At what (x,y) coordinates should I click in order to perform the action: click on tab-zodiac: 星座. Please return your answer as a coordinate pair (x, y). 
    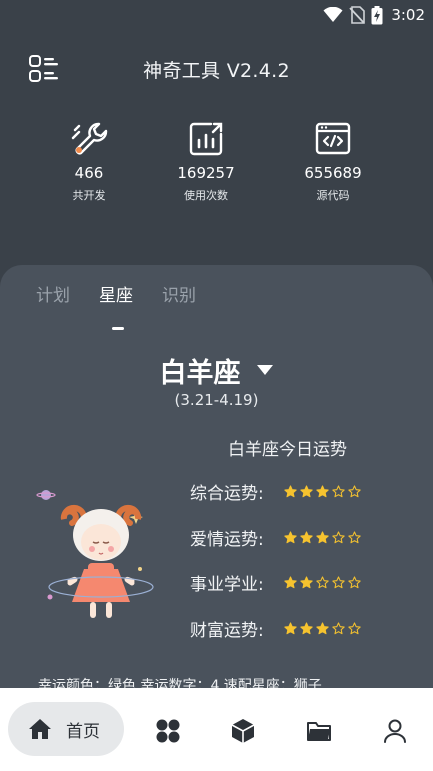
    Looking at the image, I should click on (116, 293).